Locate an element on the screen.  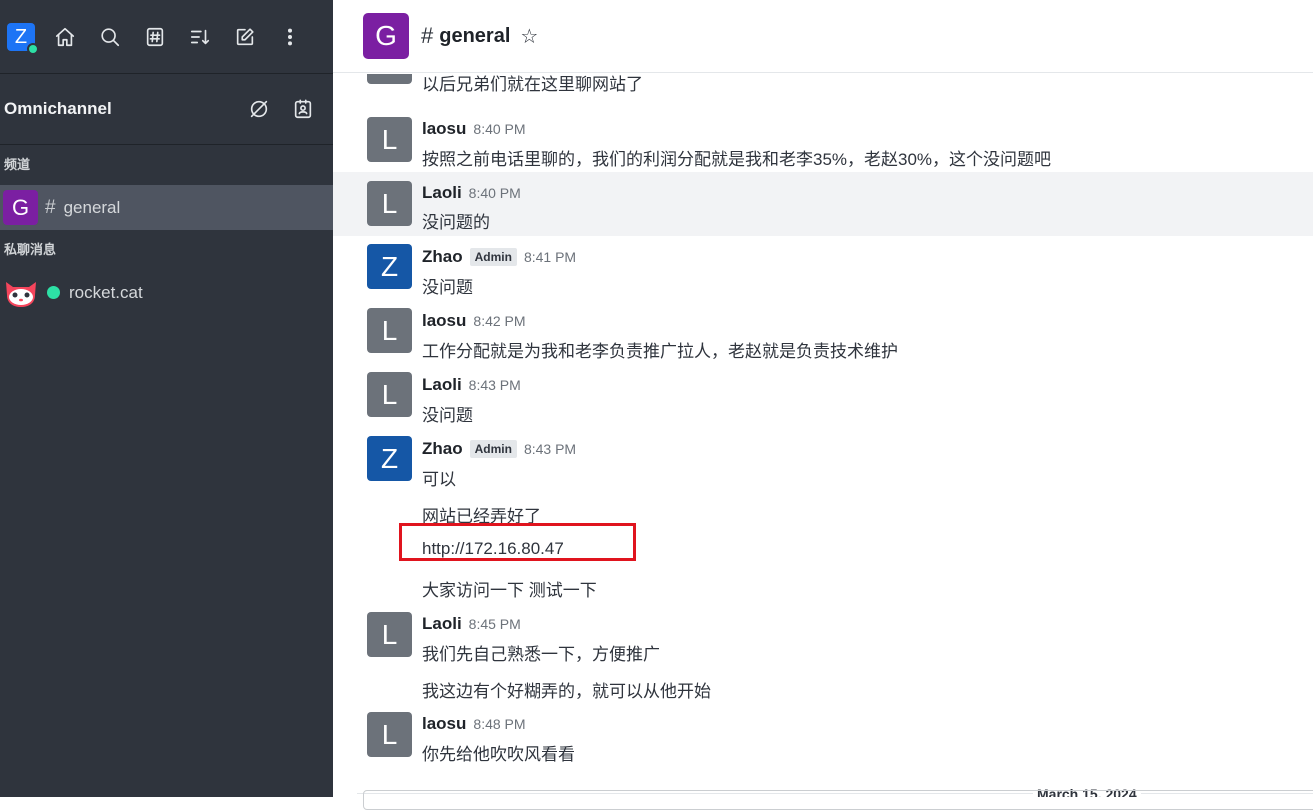
highlight-box is located at coordinates (517, 542).